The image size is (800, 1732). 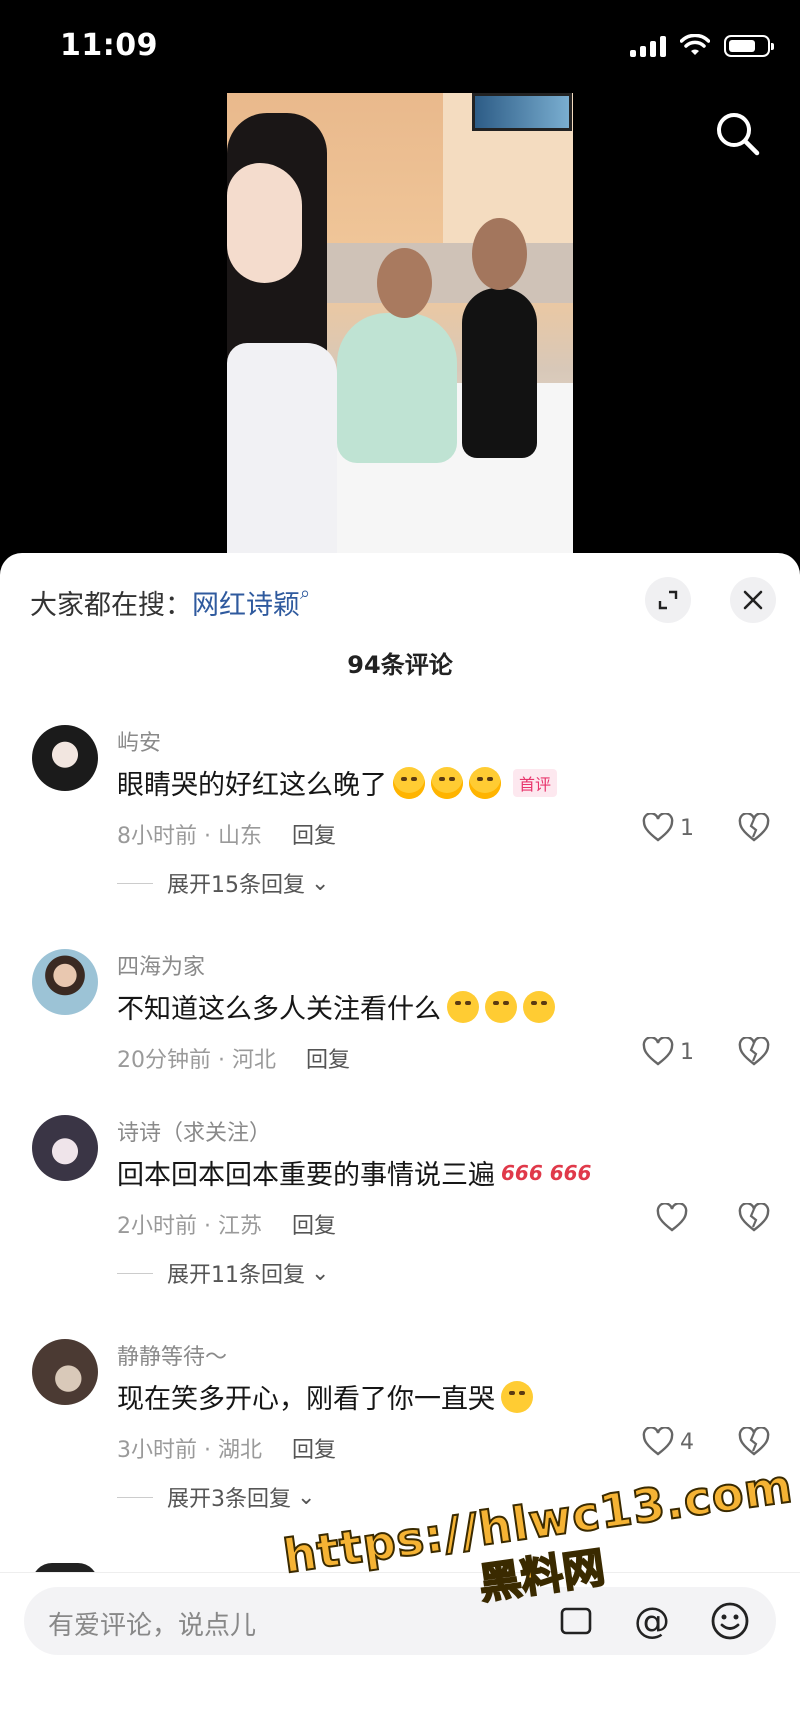 I want to click on expand-icon, so click(x=668, y=600).